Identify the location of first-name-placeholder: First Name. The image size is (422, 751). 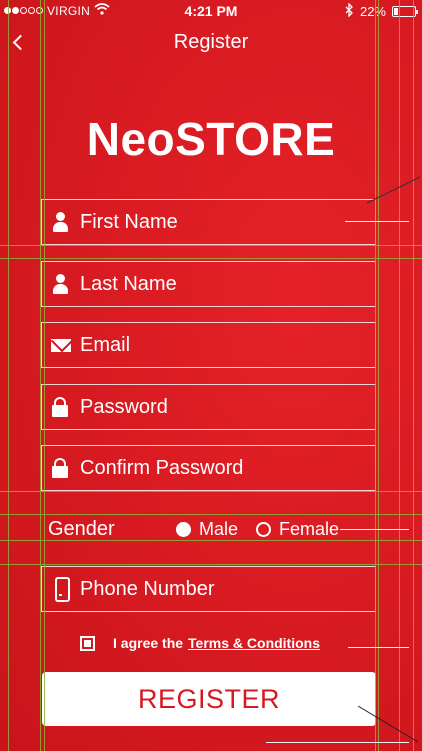
(129, 221).